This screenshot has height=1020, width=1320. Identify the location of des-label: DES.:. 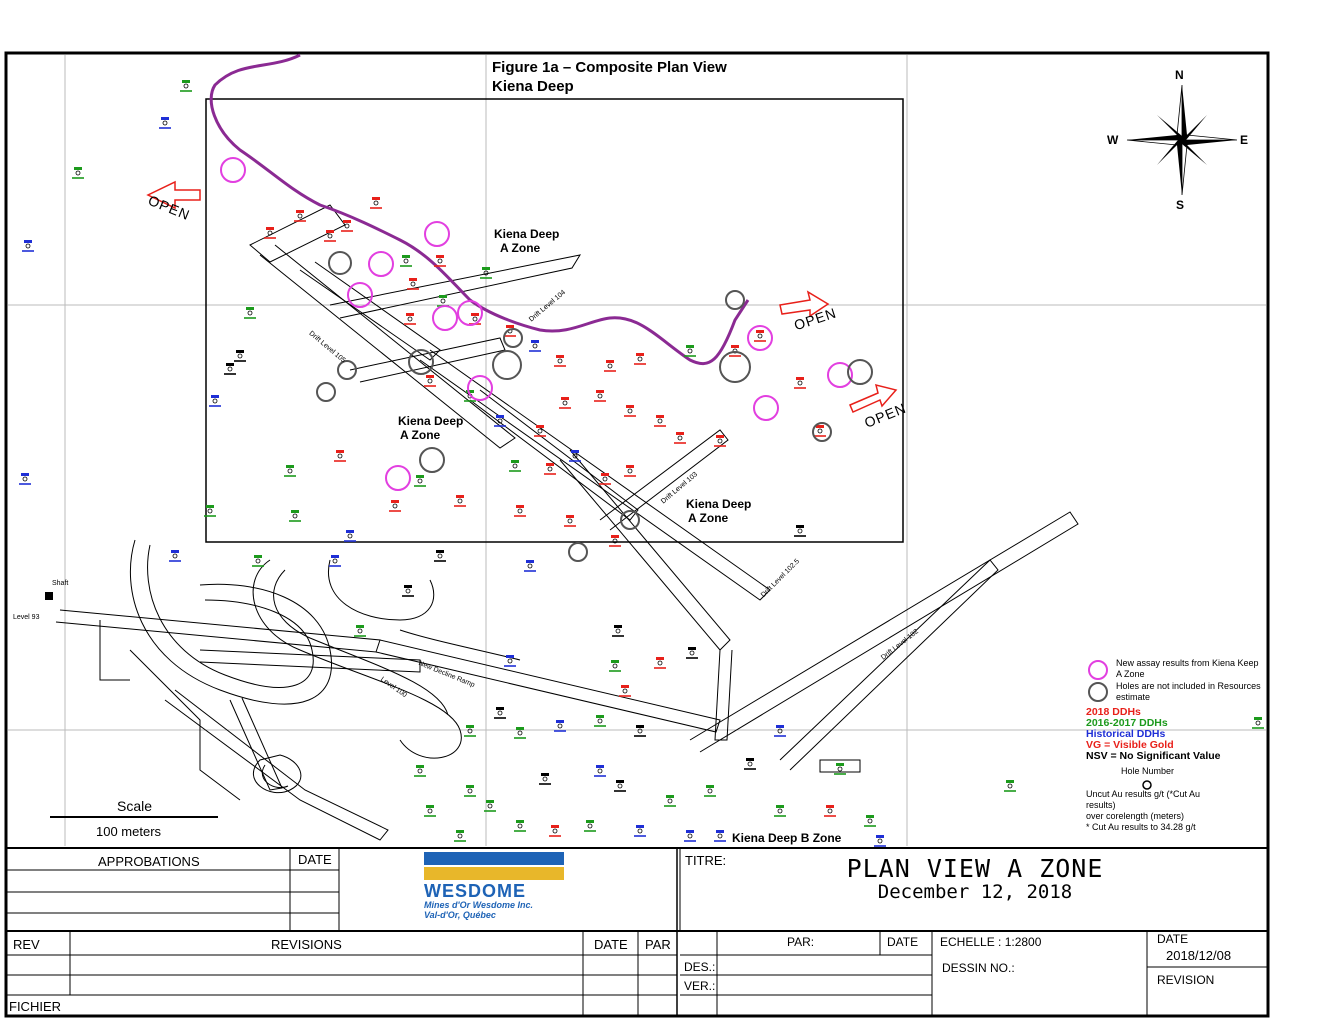
(700, 967).